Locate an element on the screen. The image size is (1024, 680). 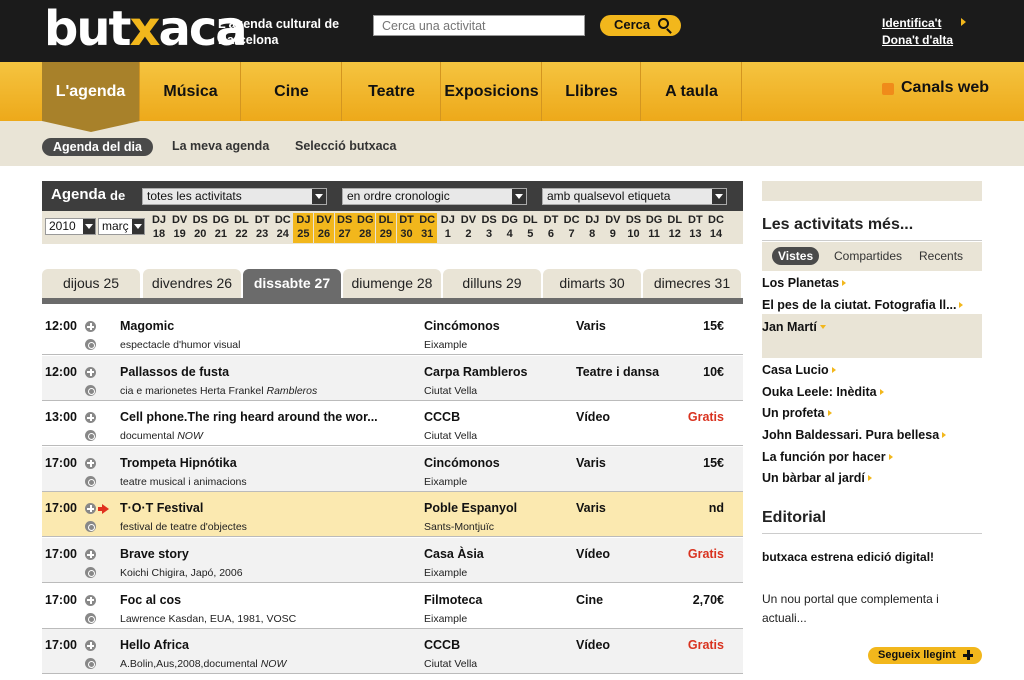
calendar-day: DC 31 is located at coordinates (427, 228).